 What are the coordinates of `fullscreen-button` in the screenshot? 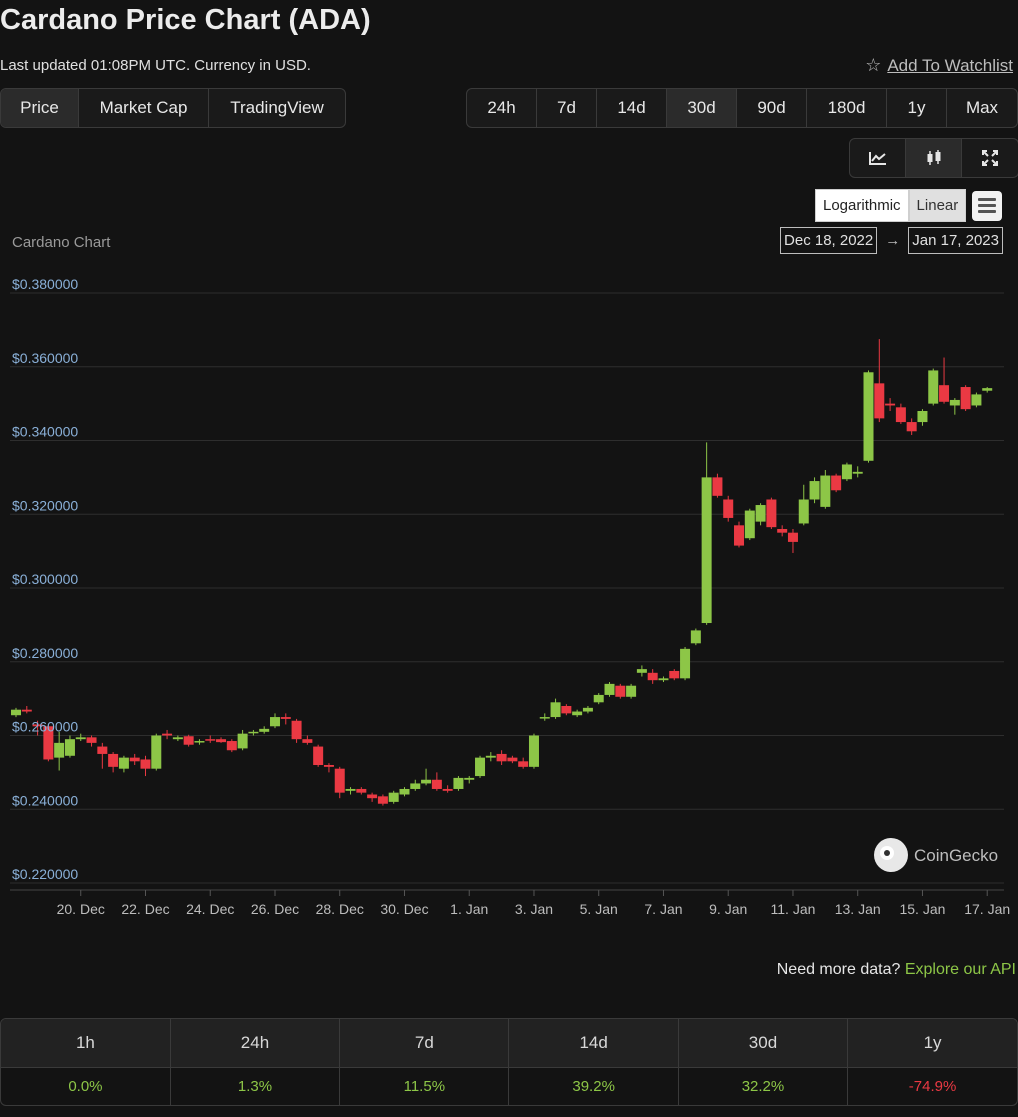 It's located at (990, 158).